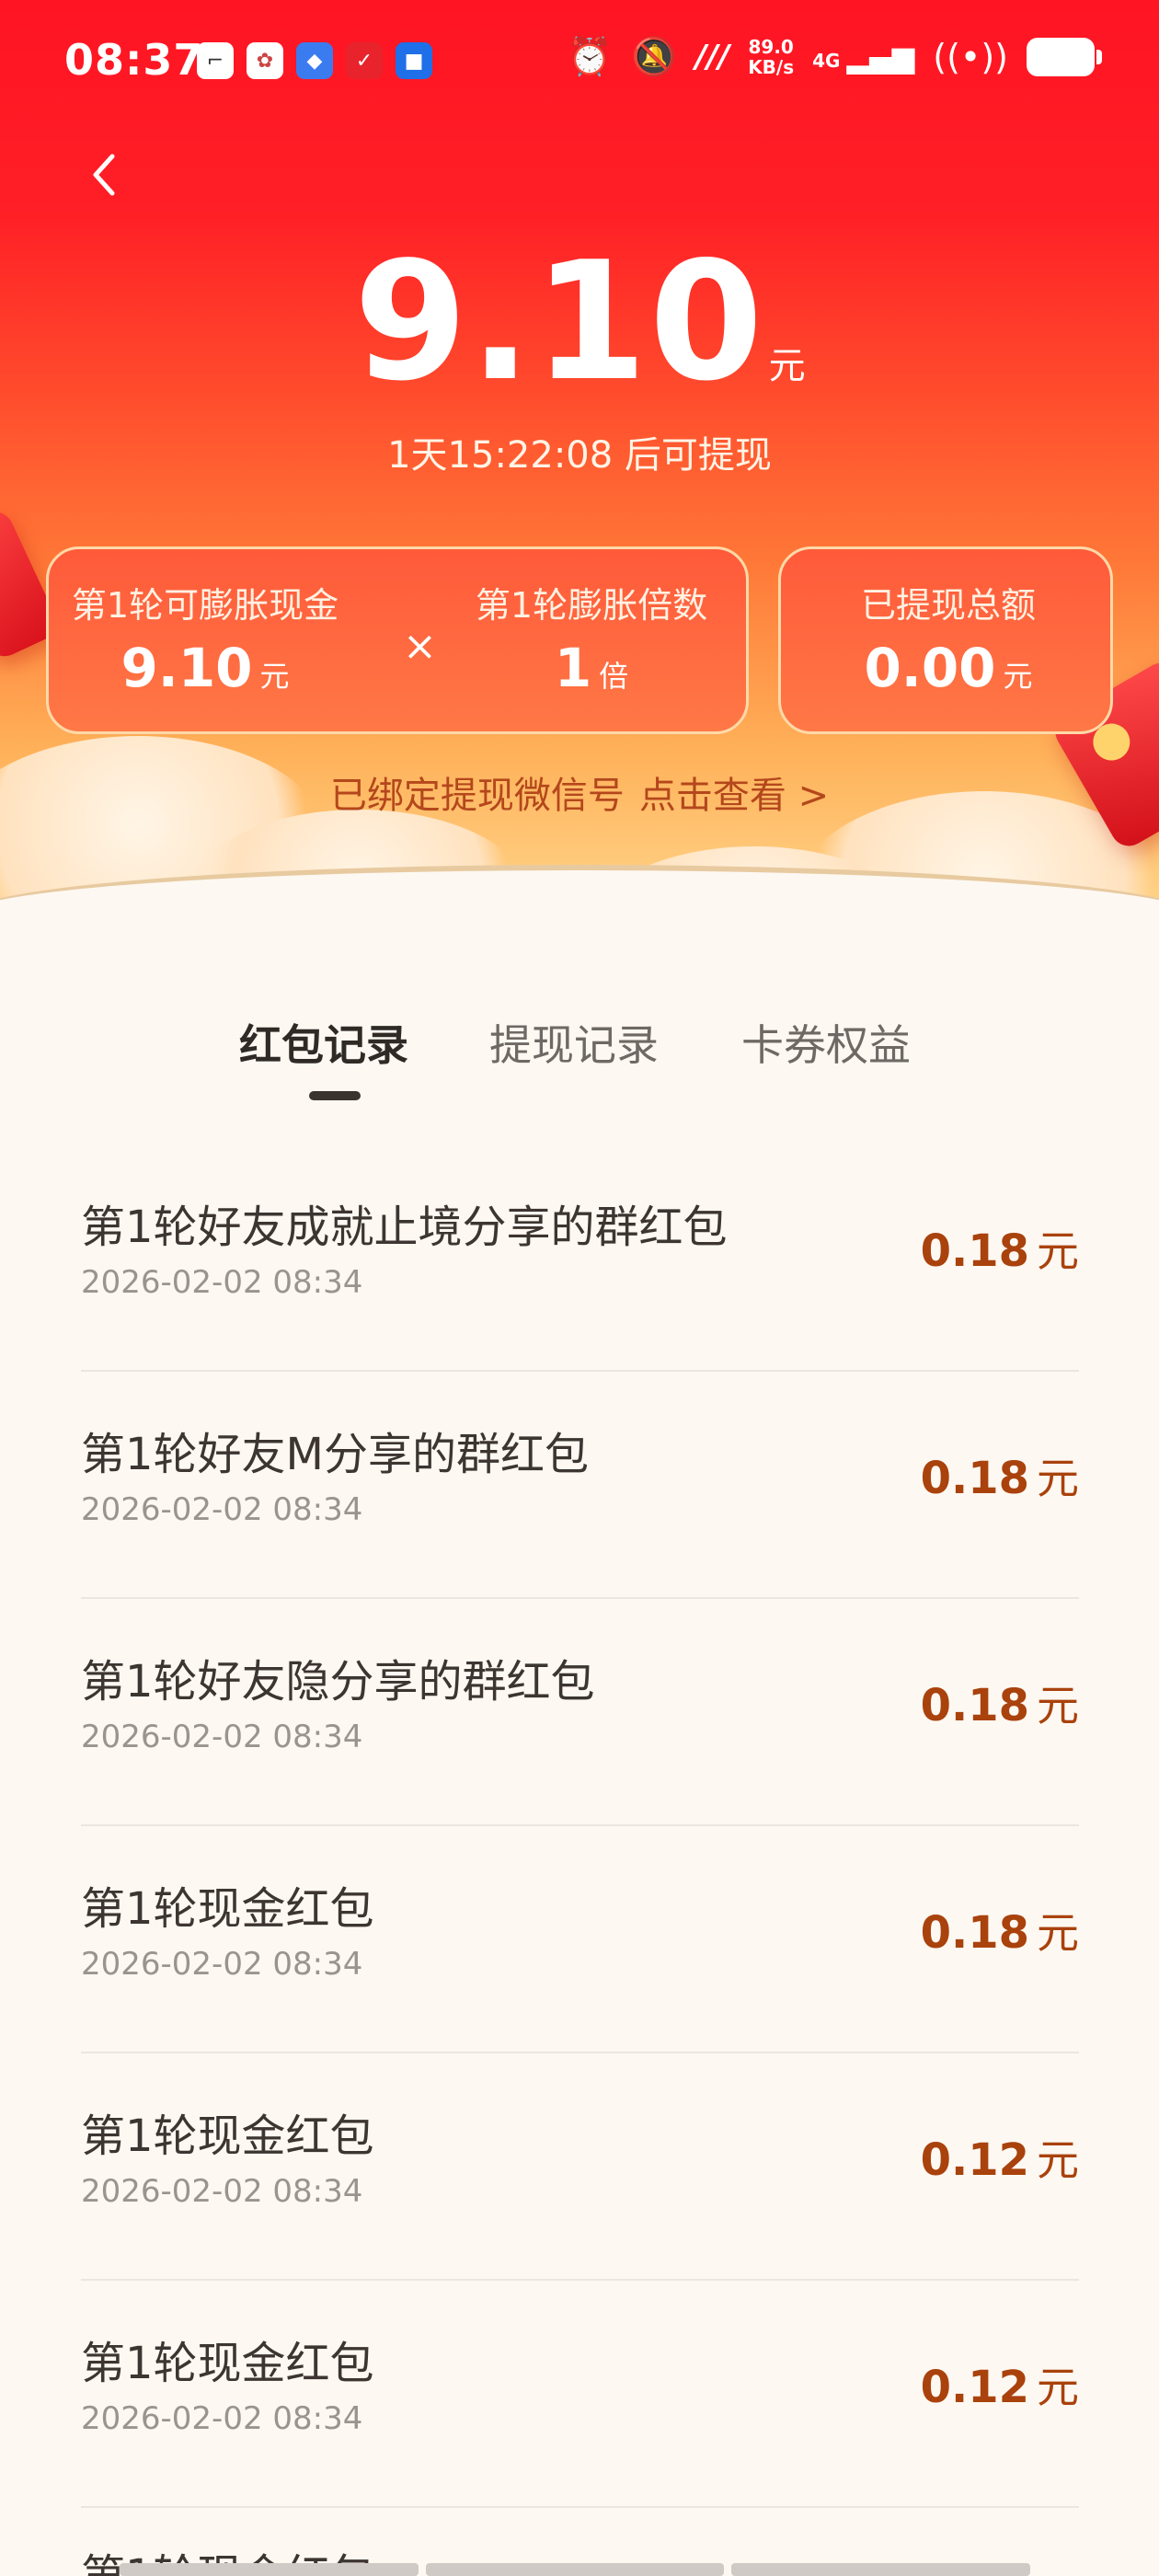 This screenshot has width=1159, height=2576. What do you see at coordinates (215, 60) in the screenshot?
I see `app-notification-icon: ⌐` at bounding box center [215, 60].